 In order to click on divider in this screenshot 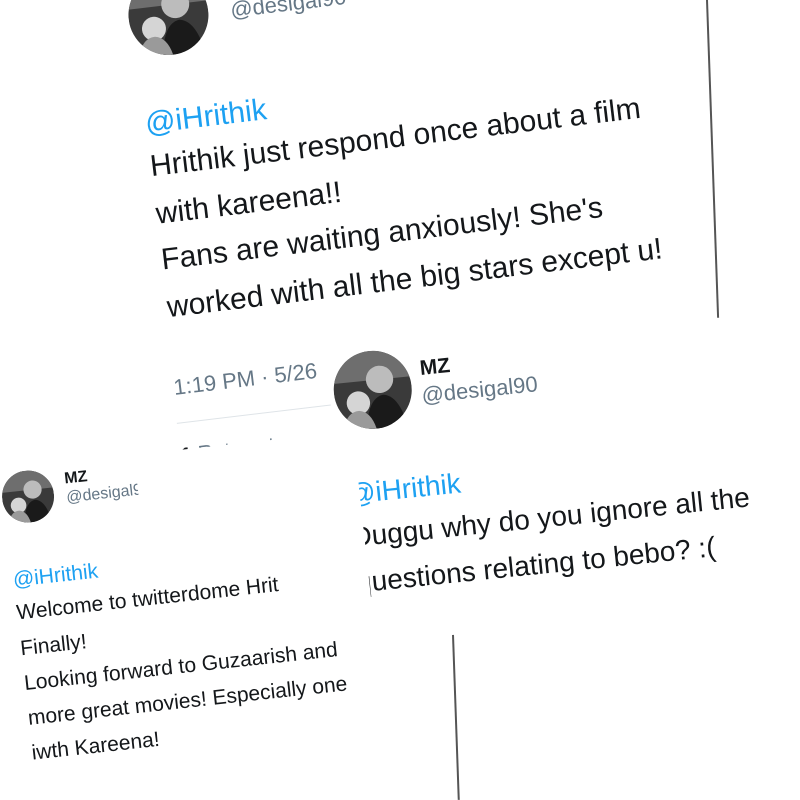, I will do `click(253, 414)`.